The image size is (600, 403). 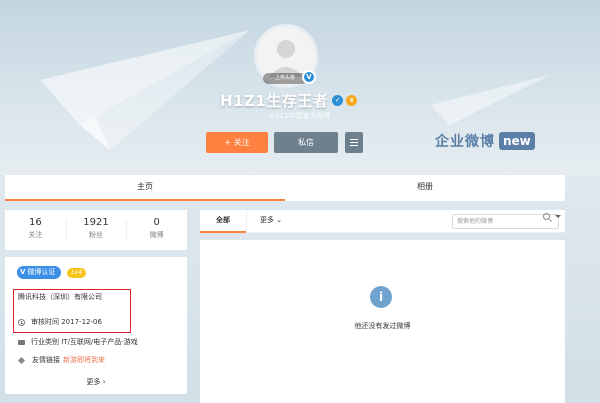 What do you see at coordinates (274, 100) in the screenshot?
I see `profile-name: H1Z1生存王者` at bounding box center [274, 100].